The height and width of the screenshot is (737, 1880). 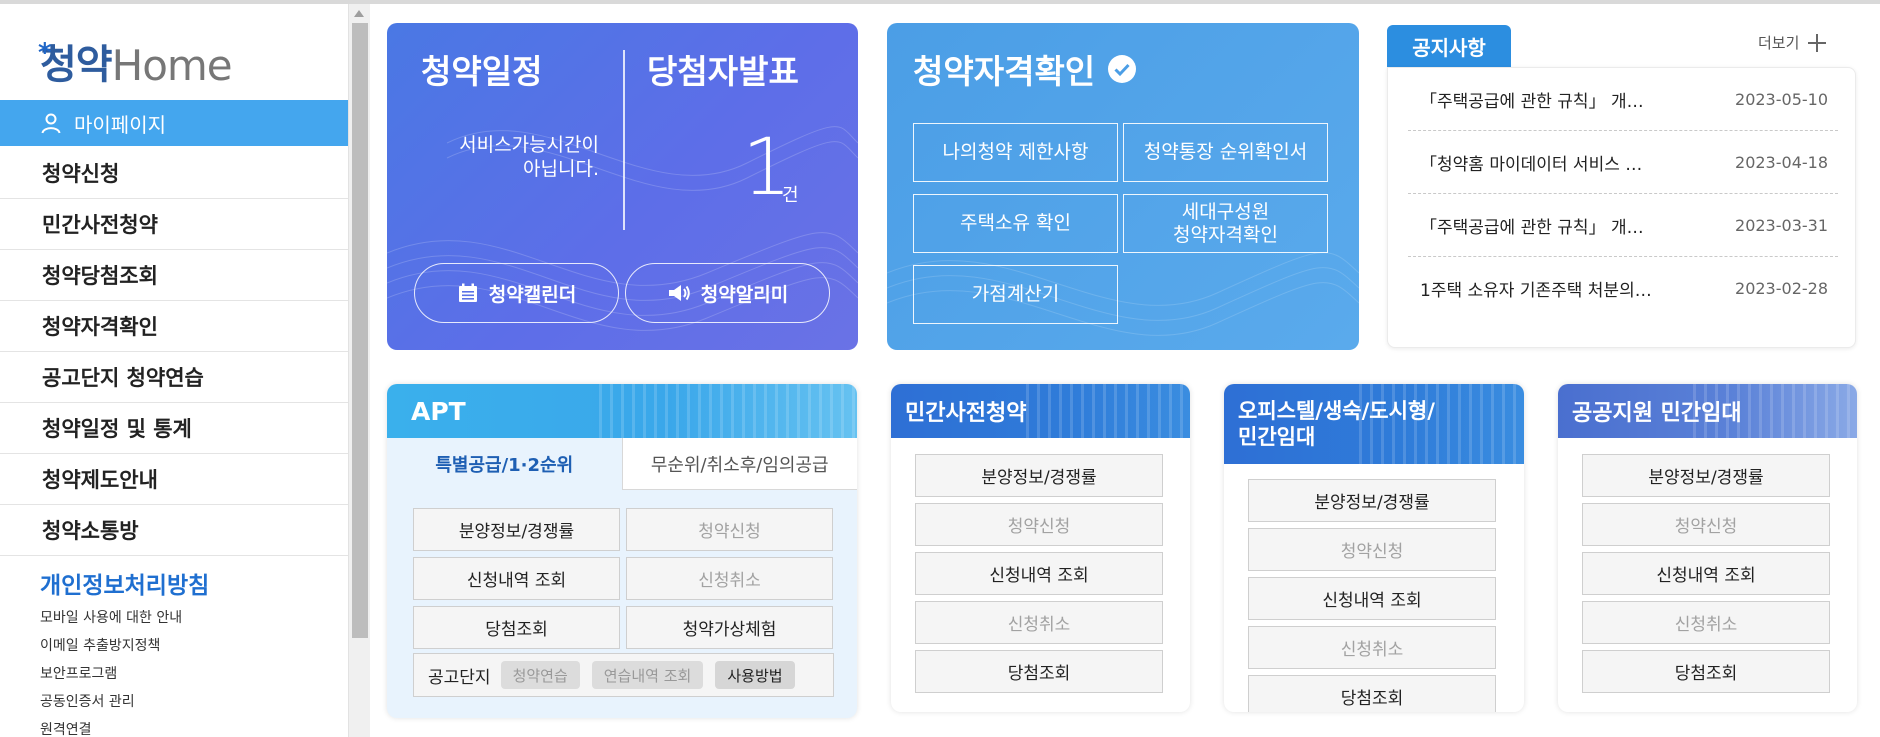 I want to click on private-cancel-button: 신청취소, so click(x=1039, y=622).